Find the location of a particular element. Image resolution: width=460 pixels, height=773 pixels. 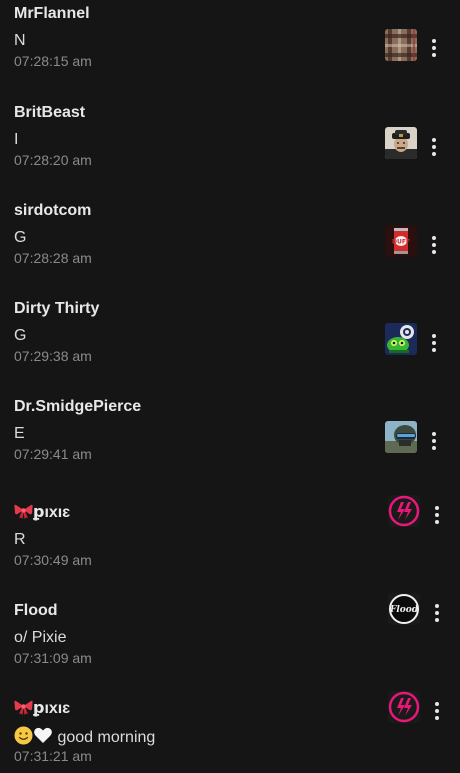

flannel-avatar-icon is located at coordinates (401, 45).